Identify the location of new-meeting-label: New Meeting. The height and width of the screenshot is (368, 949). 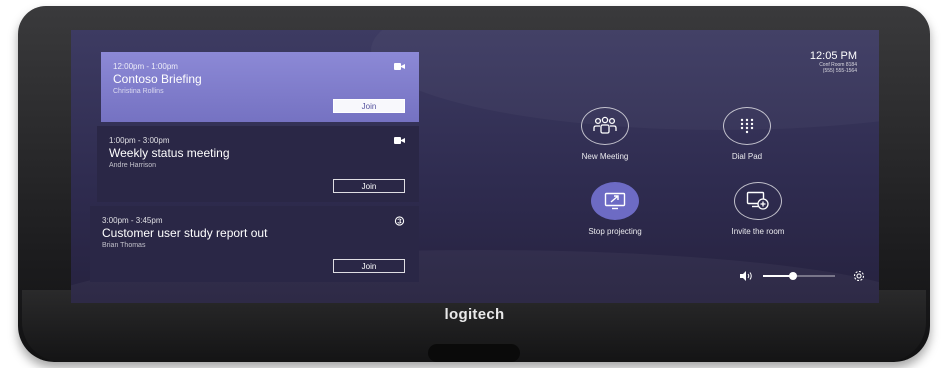
(605, 156).